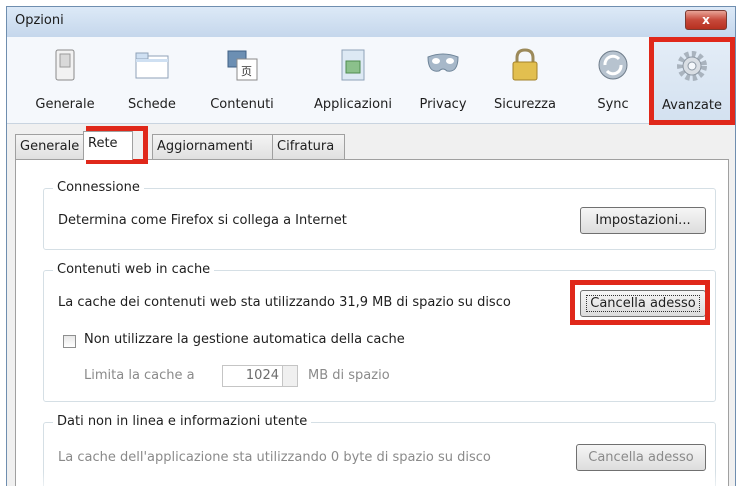  What do you see at coordinates (289, 376) in the screenshot?
I see `spinner-arrows-icon` at bounding box center [289, 376].